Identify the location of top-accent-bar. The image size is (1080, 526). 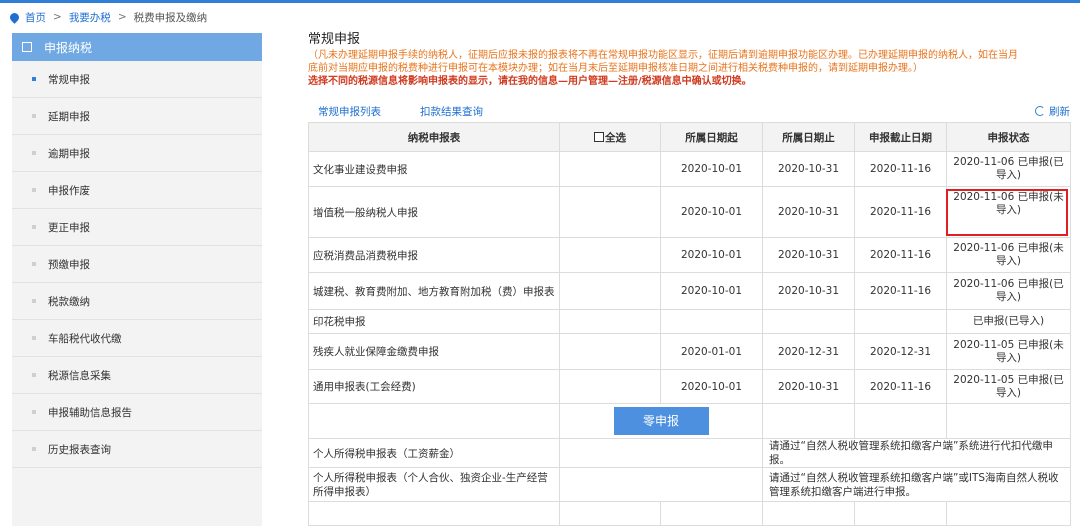
(540, 1).